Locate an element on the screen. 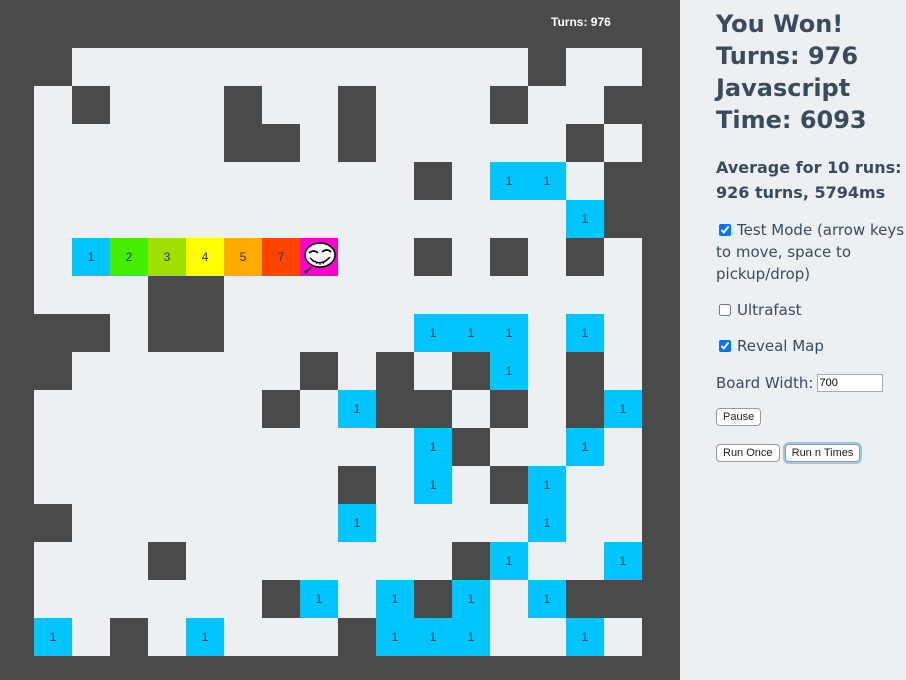 This screenshot has width=906, height=680. run-n-times-button: Run n Times is located at coordinates (822, 453).